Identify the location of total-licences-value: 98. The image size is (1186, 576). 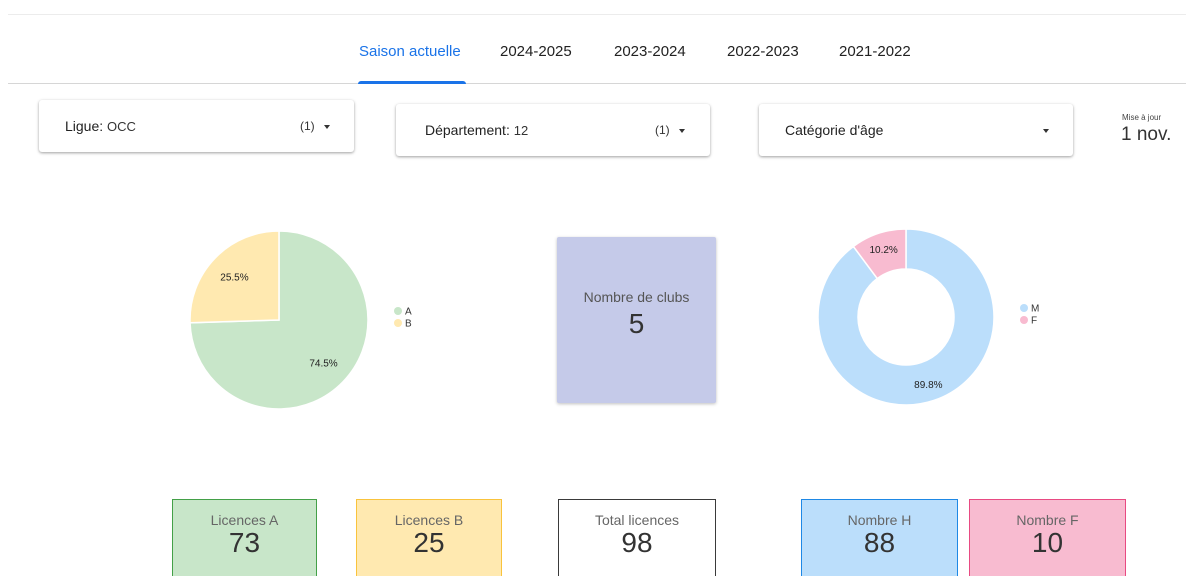
(637, 542).